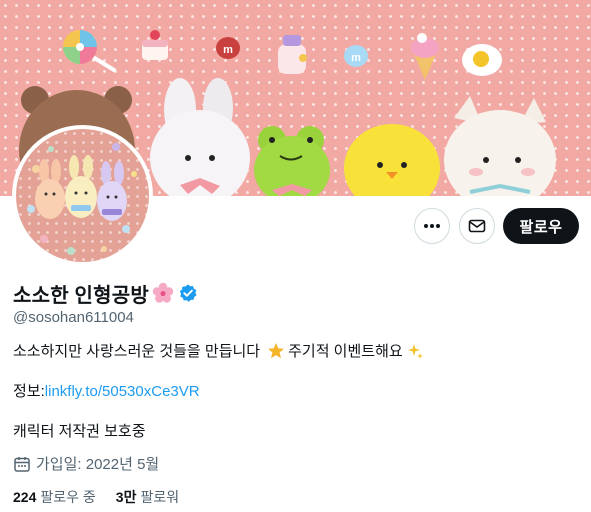  I want to click on calendar-icon, so click(22, 464).